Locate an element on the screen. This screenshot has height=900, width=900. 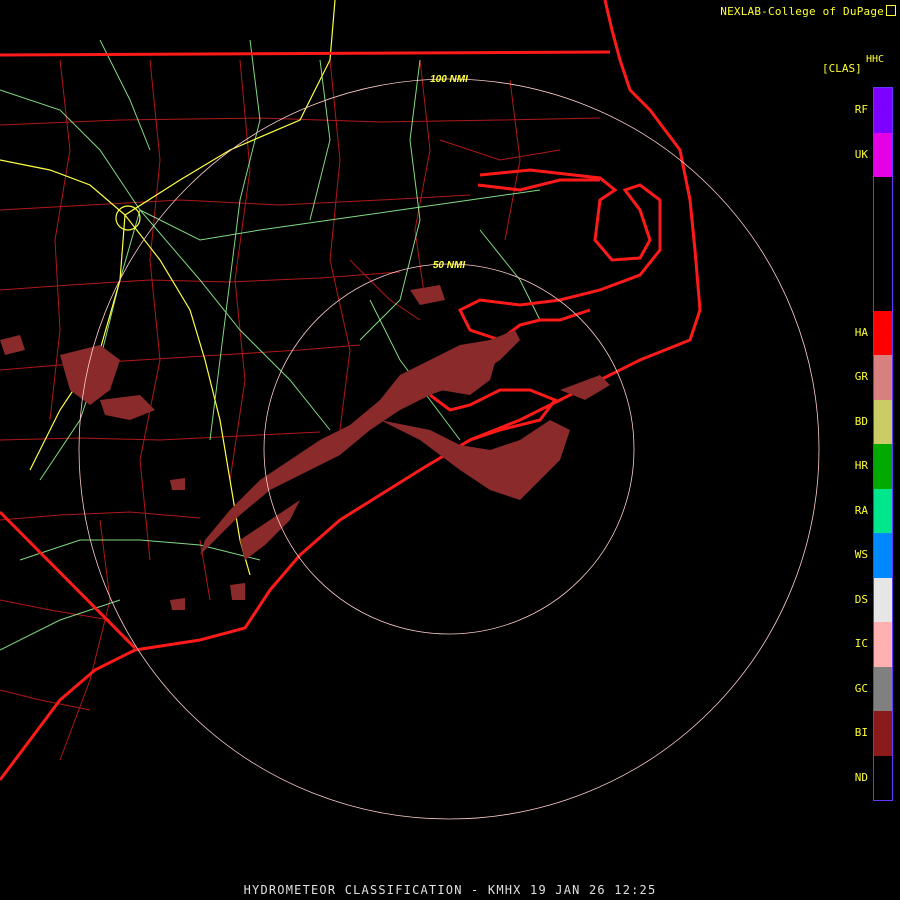
legend-code: BI is located at coordinates (861, 733).